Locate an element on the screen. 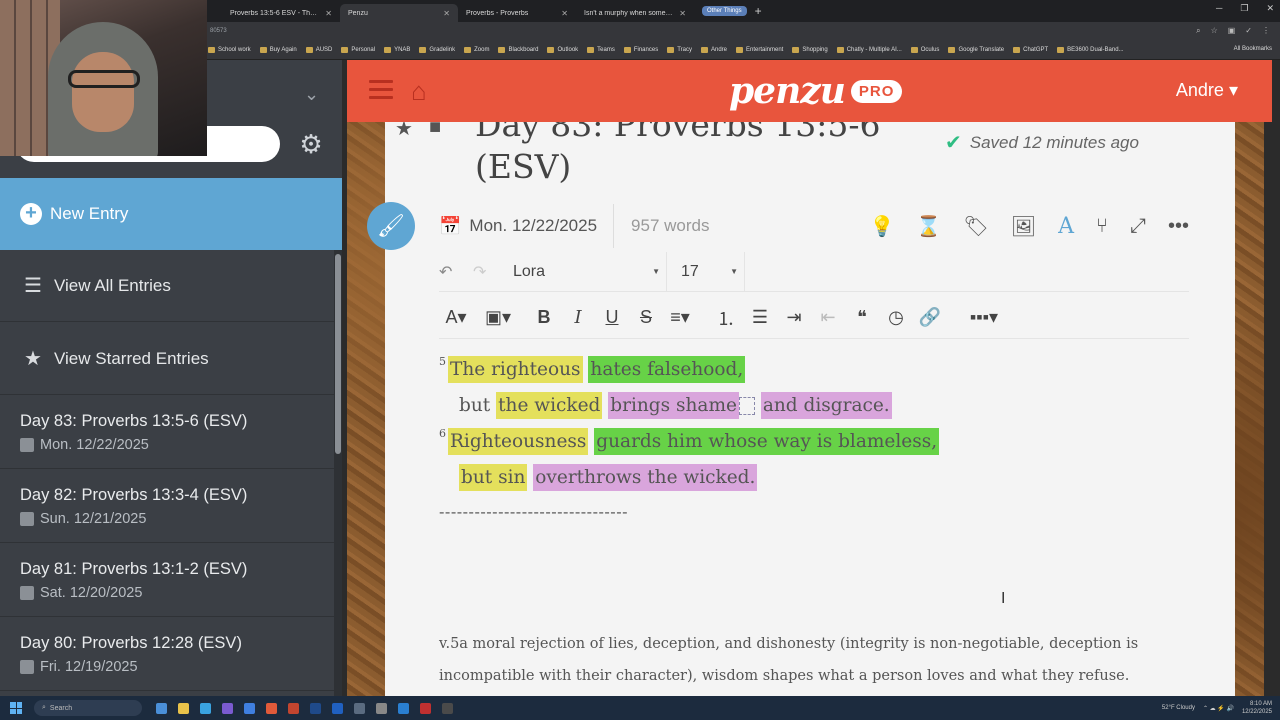  tab-group-label: Other Things is located at coordinates (724, 11).